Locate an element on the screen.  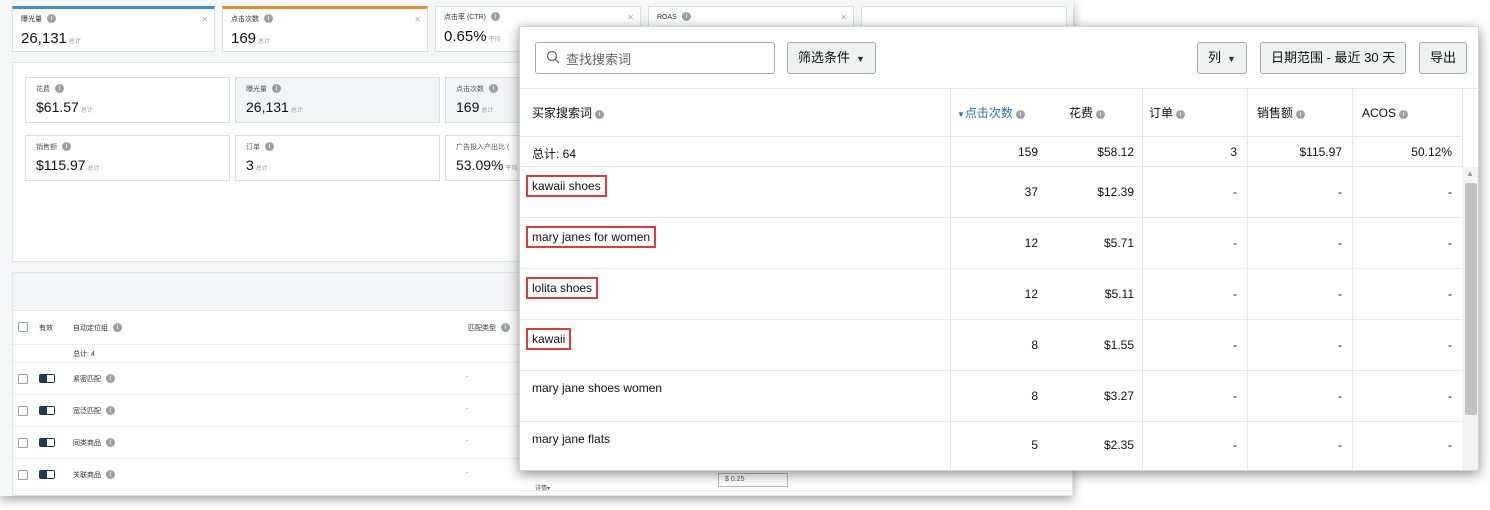
target-name: 紧密匹配 i is located at coordinates (94, 379).